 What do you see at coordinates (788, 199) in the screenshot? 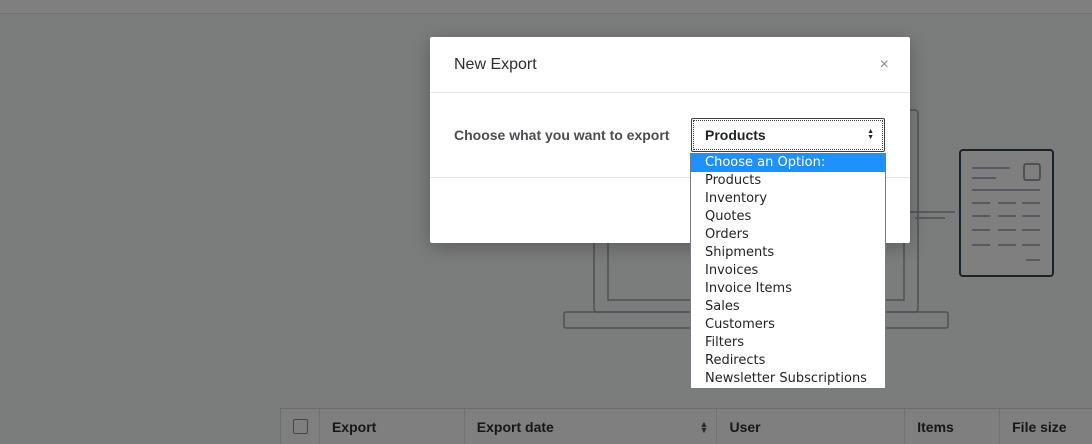
I see `dropdown-option: Inventory` at bounding box center [788, 199].